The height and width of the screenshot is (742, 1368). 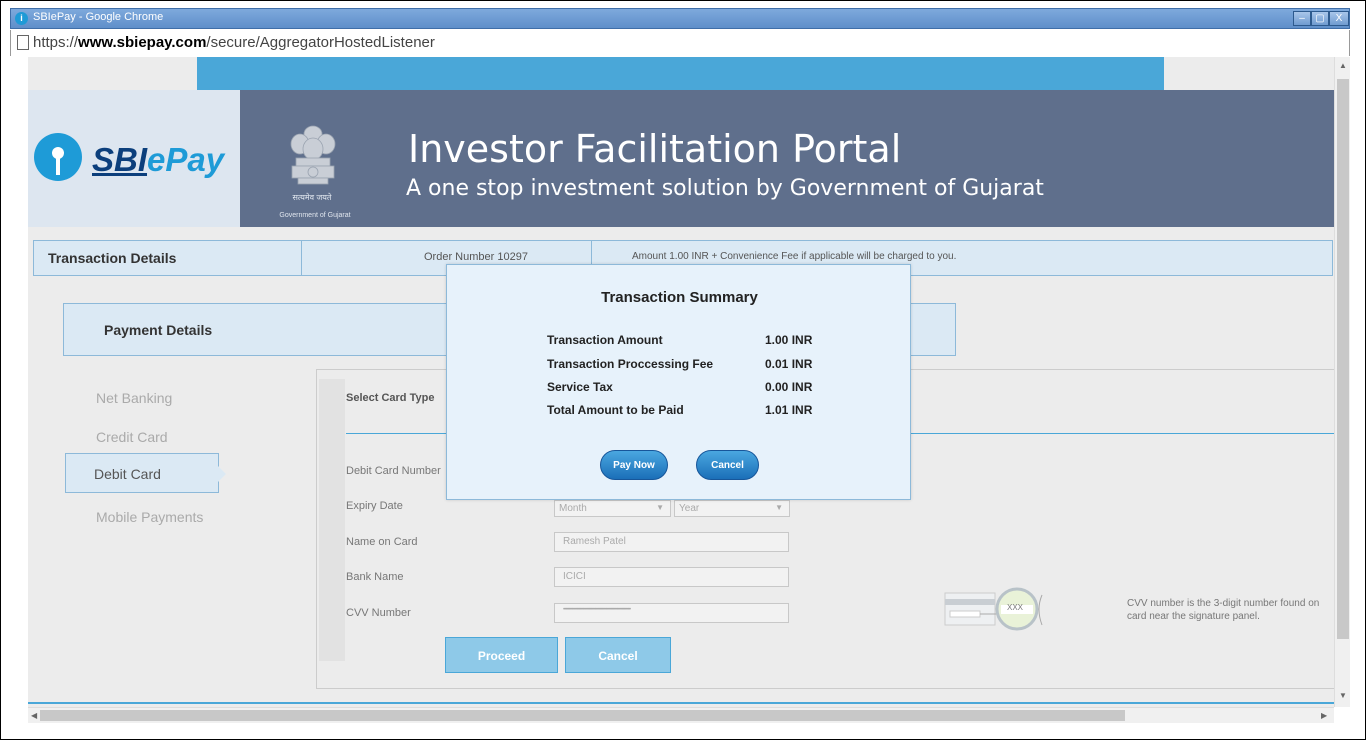 I want to click on payment-method-debit-card: Debit Card, so click(x=142, y=473).